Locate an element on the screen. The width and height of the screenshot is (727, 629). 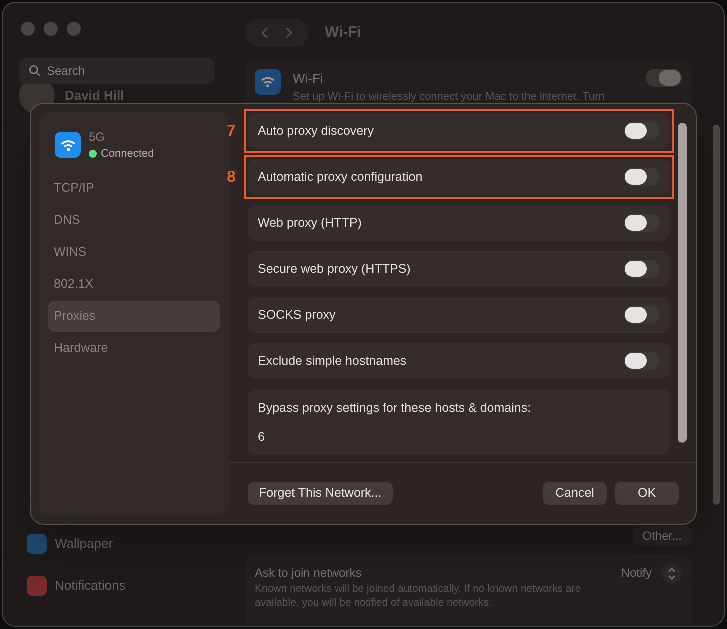
setting-description: Known networks will be joined automatically. If no known networks are available, you will be notified of available networks. is located at coordinates (418, 596).